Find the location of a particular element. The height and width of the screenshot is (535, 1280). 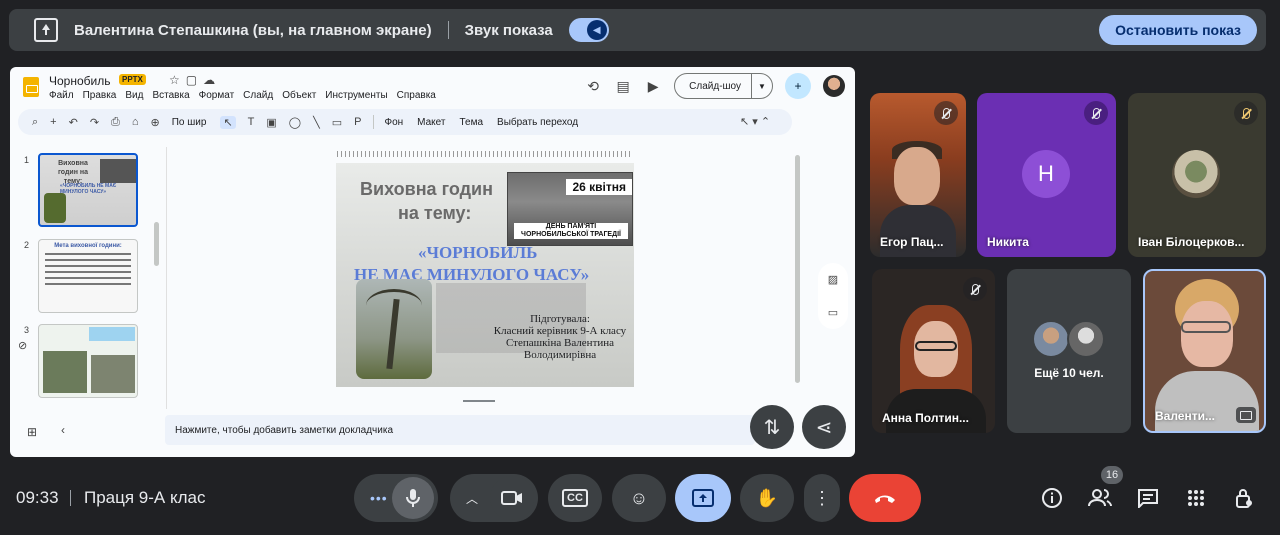

microphone-control: ••• is located at coordinates (396, 498).